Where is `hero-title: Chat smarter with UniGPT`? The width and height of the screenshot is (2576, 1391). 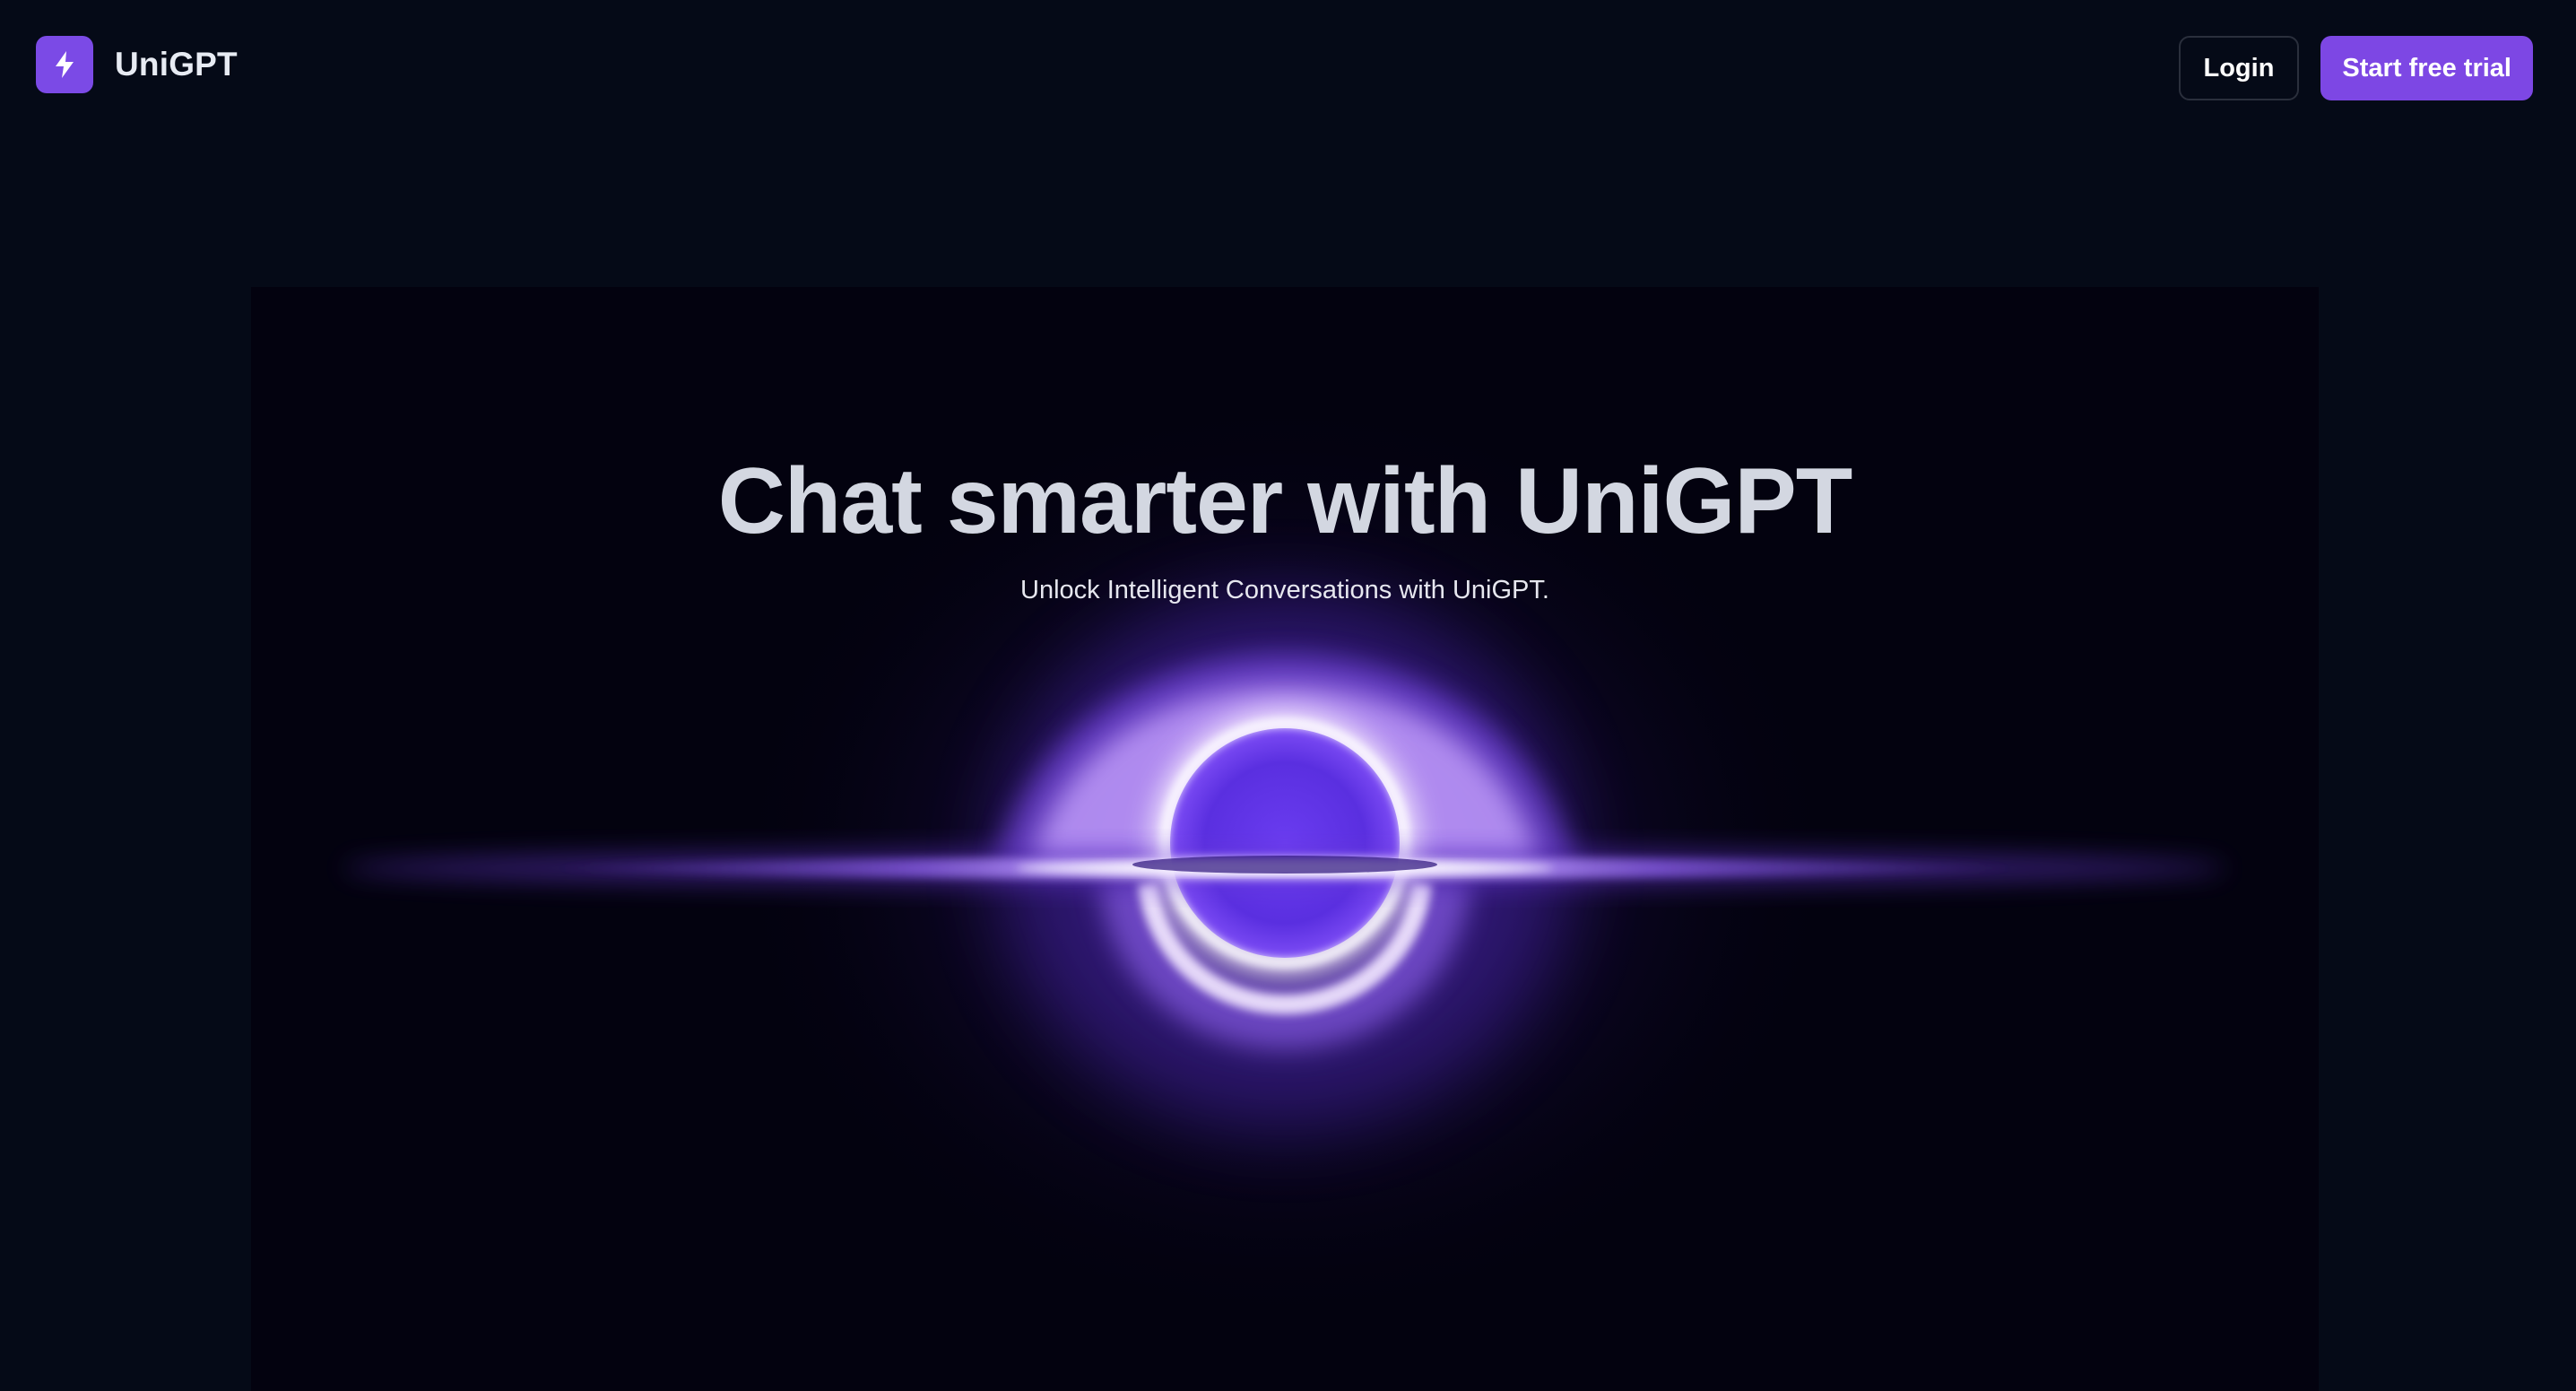
hero-title: Chat smarter with UniGPT is located at coordinates (1285, 501).